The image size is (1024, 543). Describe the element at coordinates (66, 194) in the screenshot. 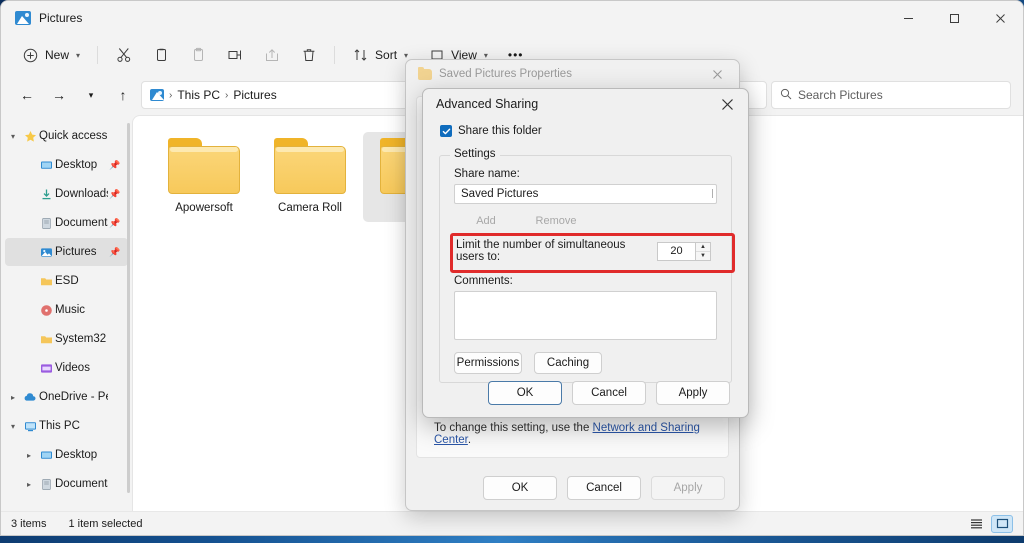

I see `sidebar-item-downloads: Downloads 📌` at that location.